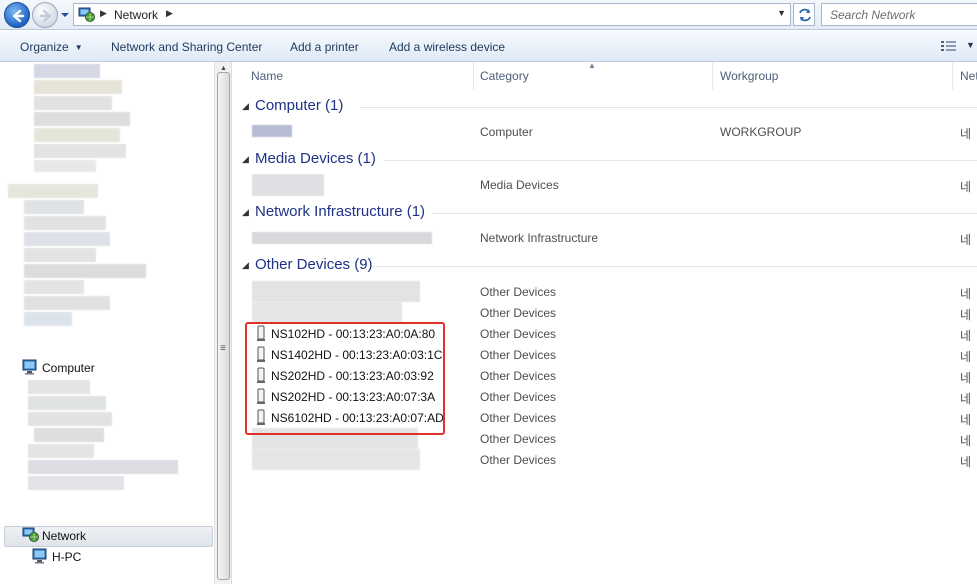  What do you see at coordinates (223, 348) in the screenshot?
I see `grip-icon: ≡` at bounding box center [223, 348].